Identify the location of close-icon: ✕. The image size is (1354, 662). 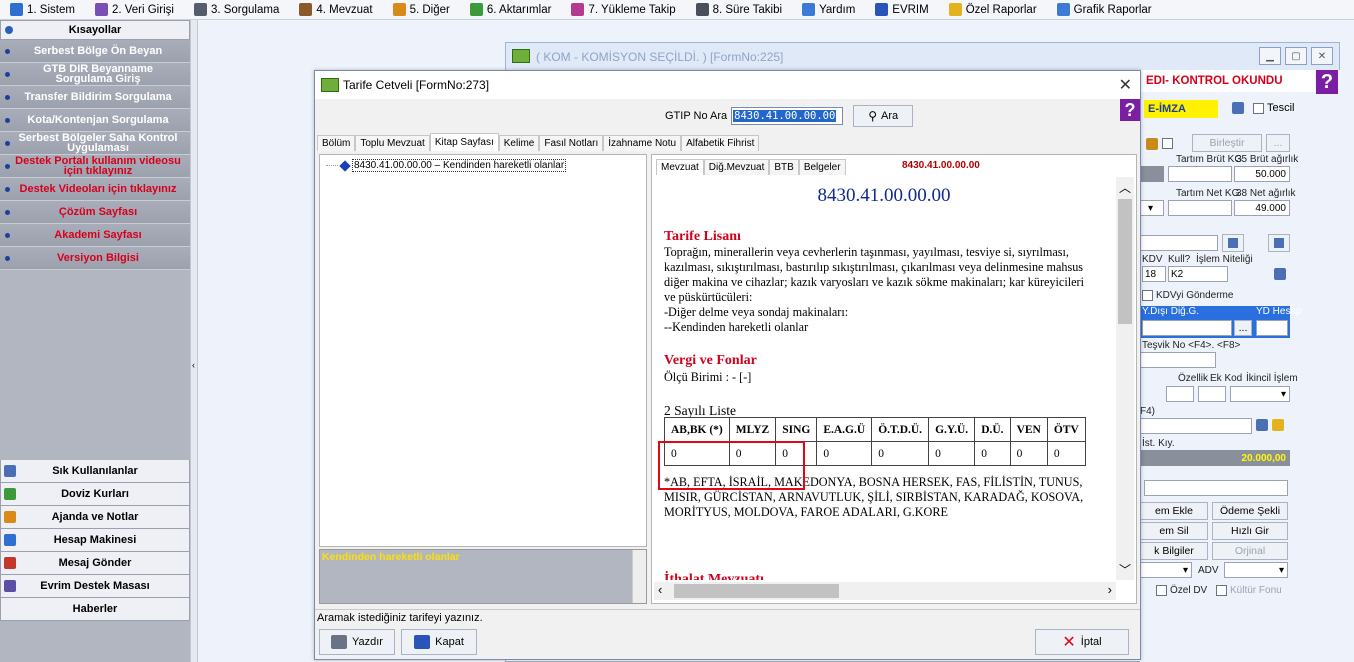
(1125, 85).